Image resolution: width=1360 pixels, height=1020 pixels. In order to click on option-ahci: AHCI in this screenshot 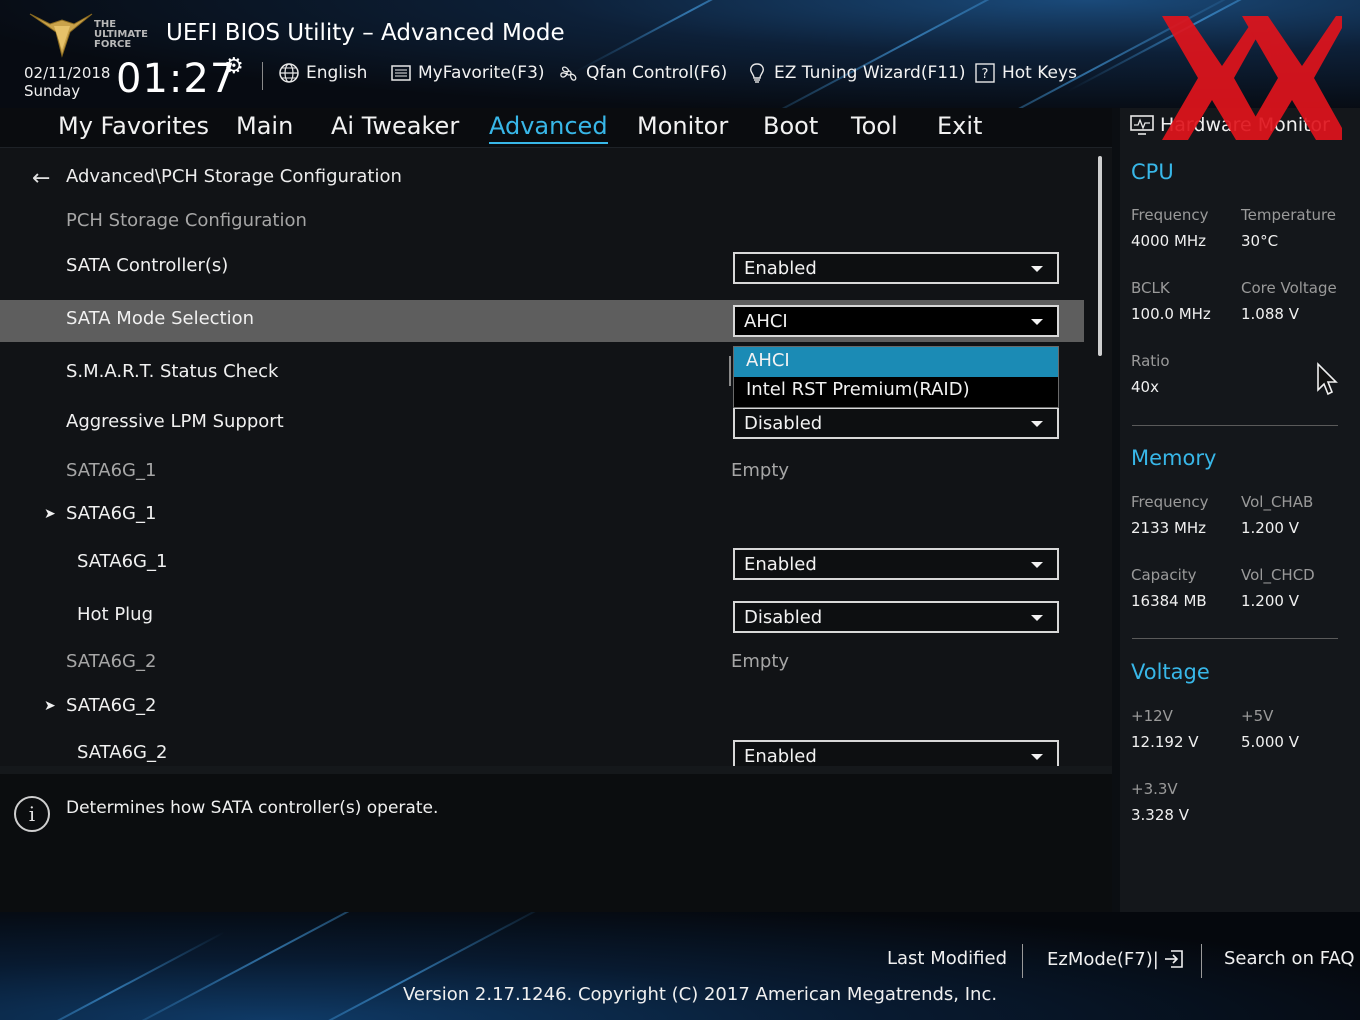, I will do `click(896, 362)`.